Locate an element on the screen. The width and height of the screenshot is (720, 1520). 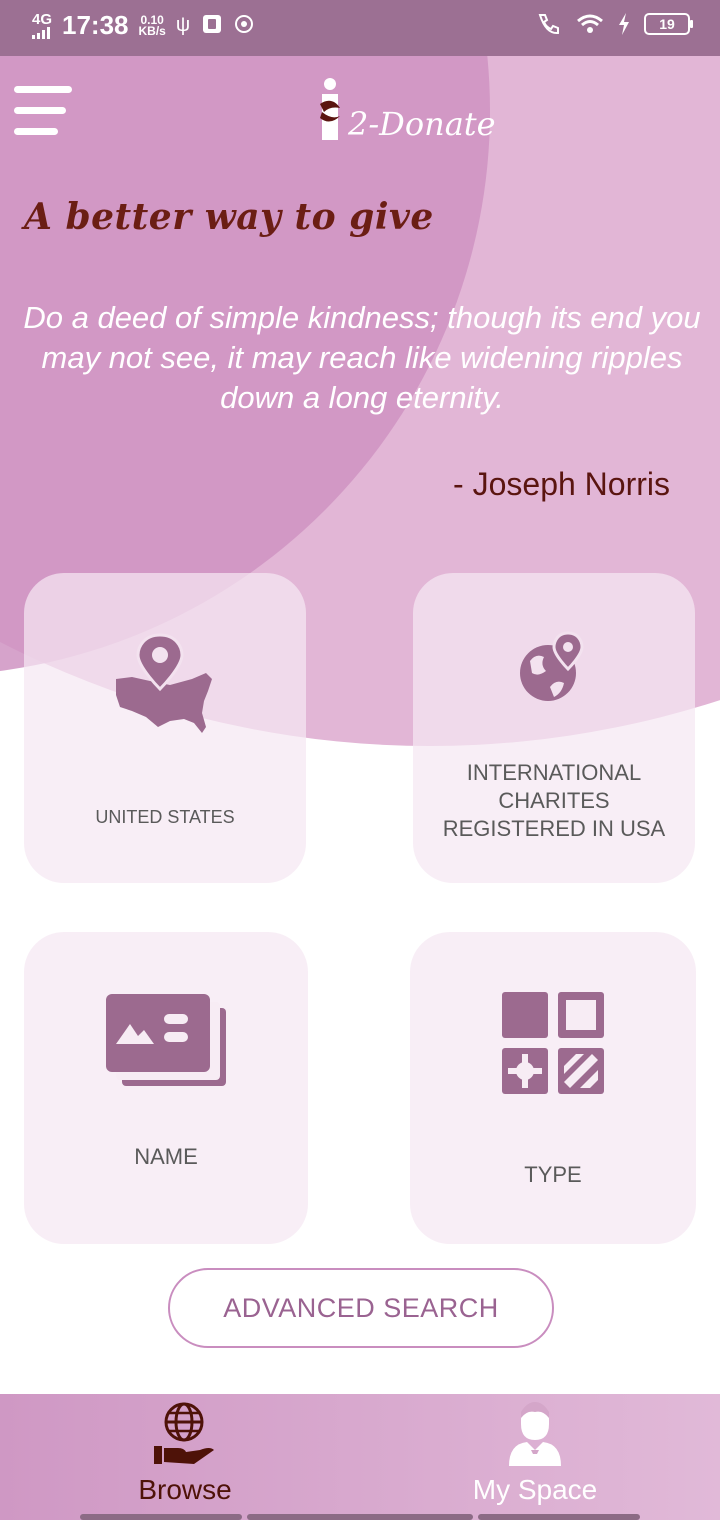
menu-icon is located at coordinates (44, 113).